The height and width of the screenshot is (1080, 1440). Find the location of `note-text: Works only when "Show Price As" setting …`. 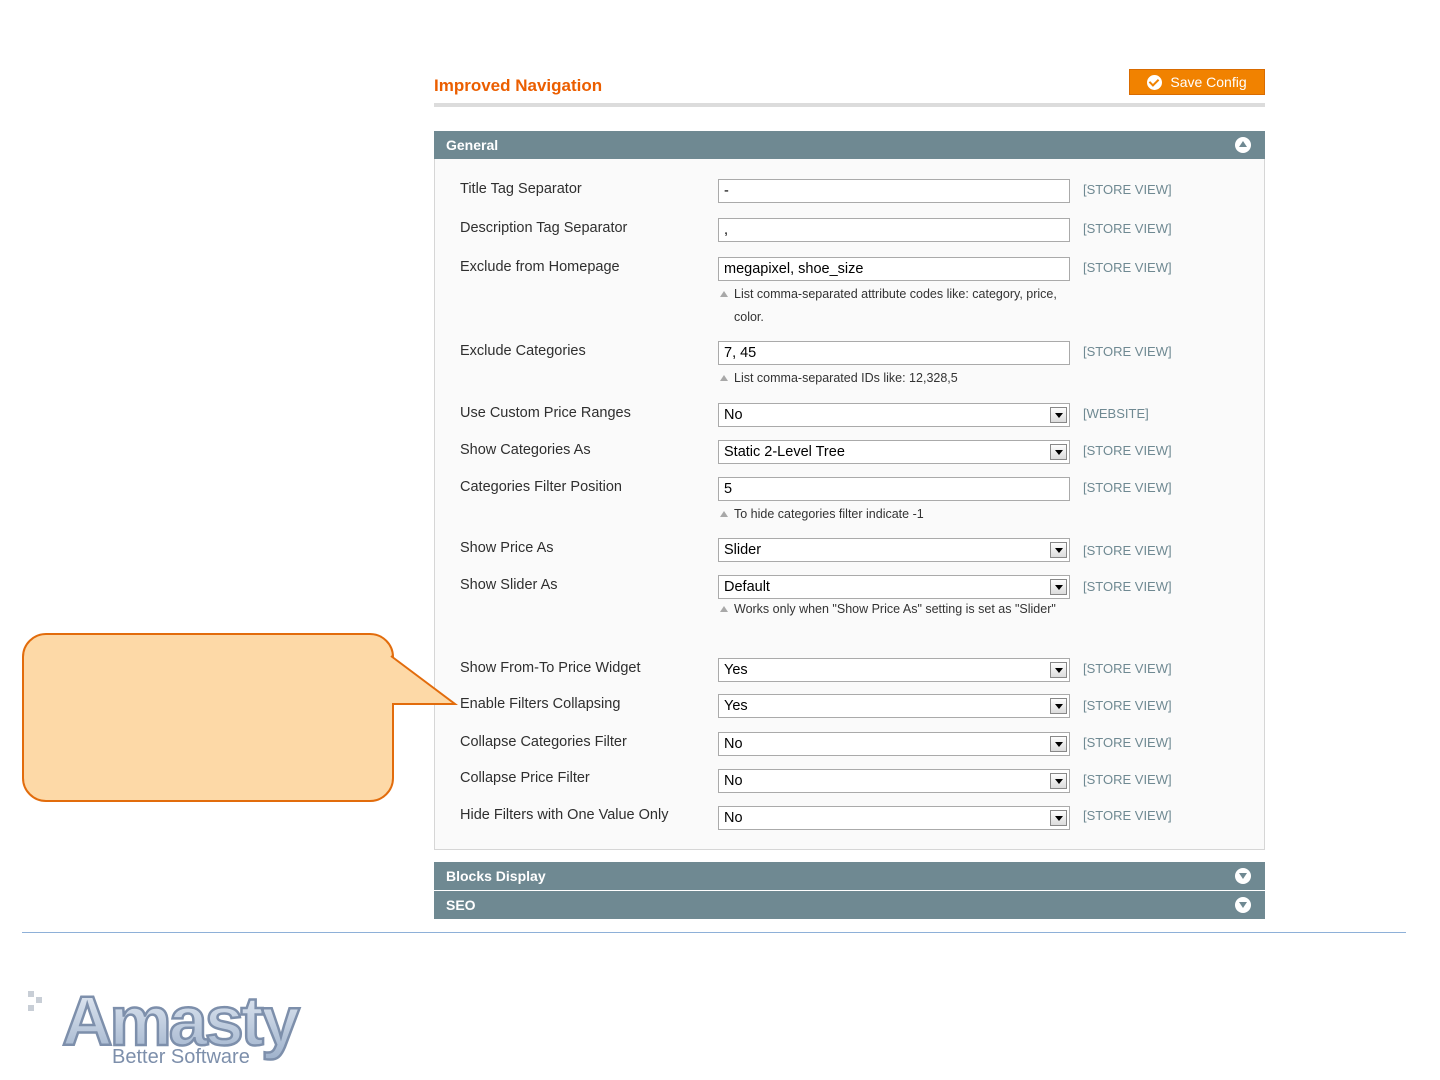

note-text: Works only when "Show Price As" setting … is located at coordinates (895, 609).